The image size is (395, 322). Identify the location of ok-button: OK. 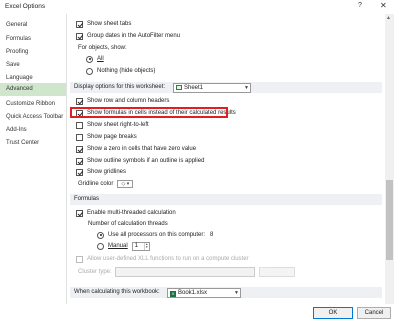
(333, 313).